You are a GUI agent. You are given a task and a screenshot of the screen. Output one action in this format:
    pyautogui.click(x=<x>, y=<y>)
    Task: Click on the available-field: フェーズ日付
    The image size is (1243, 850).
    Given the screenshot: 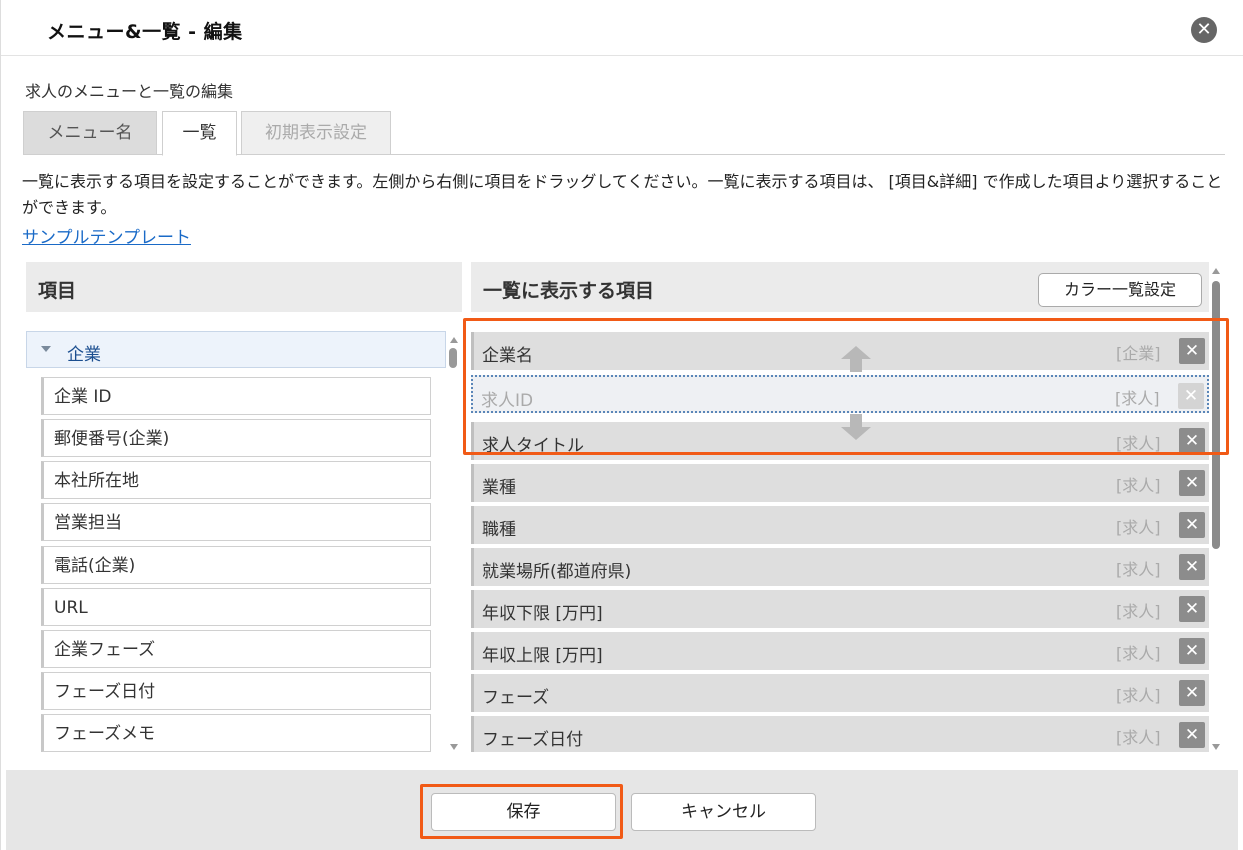 What is the action you would take?
    pyautogui.click(x=236, y=691)
    